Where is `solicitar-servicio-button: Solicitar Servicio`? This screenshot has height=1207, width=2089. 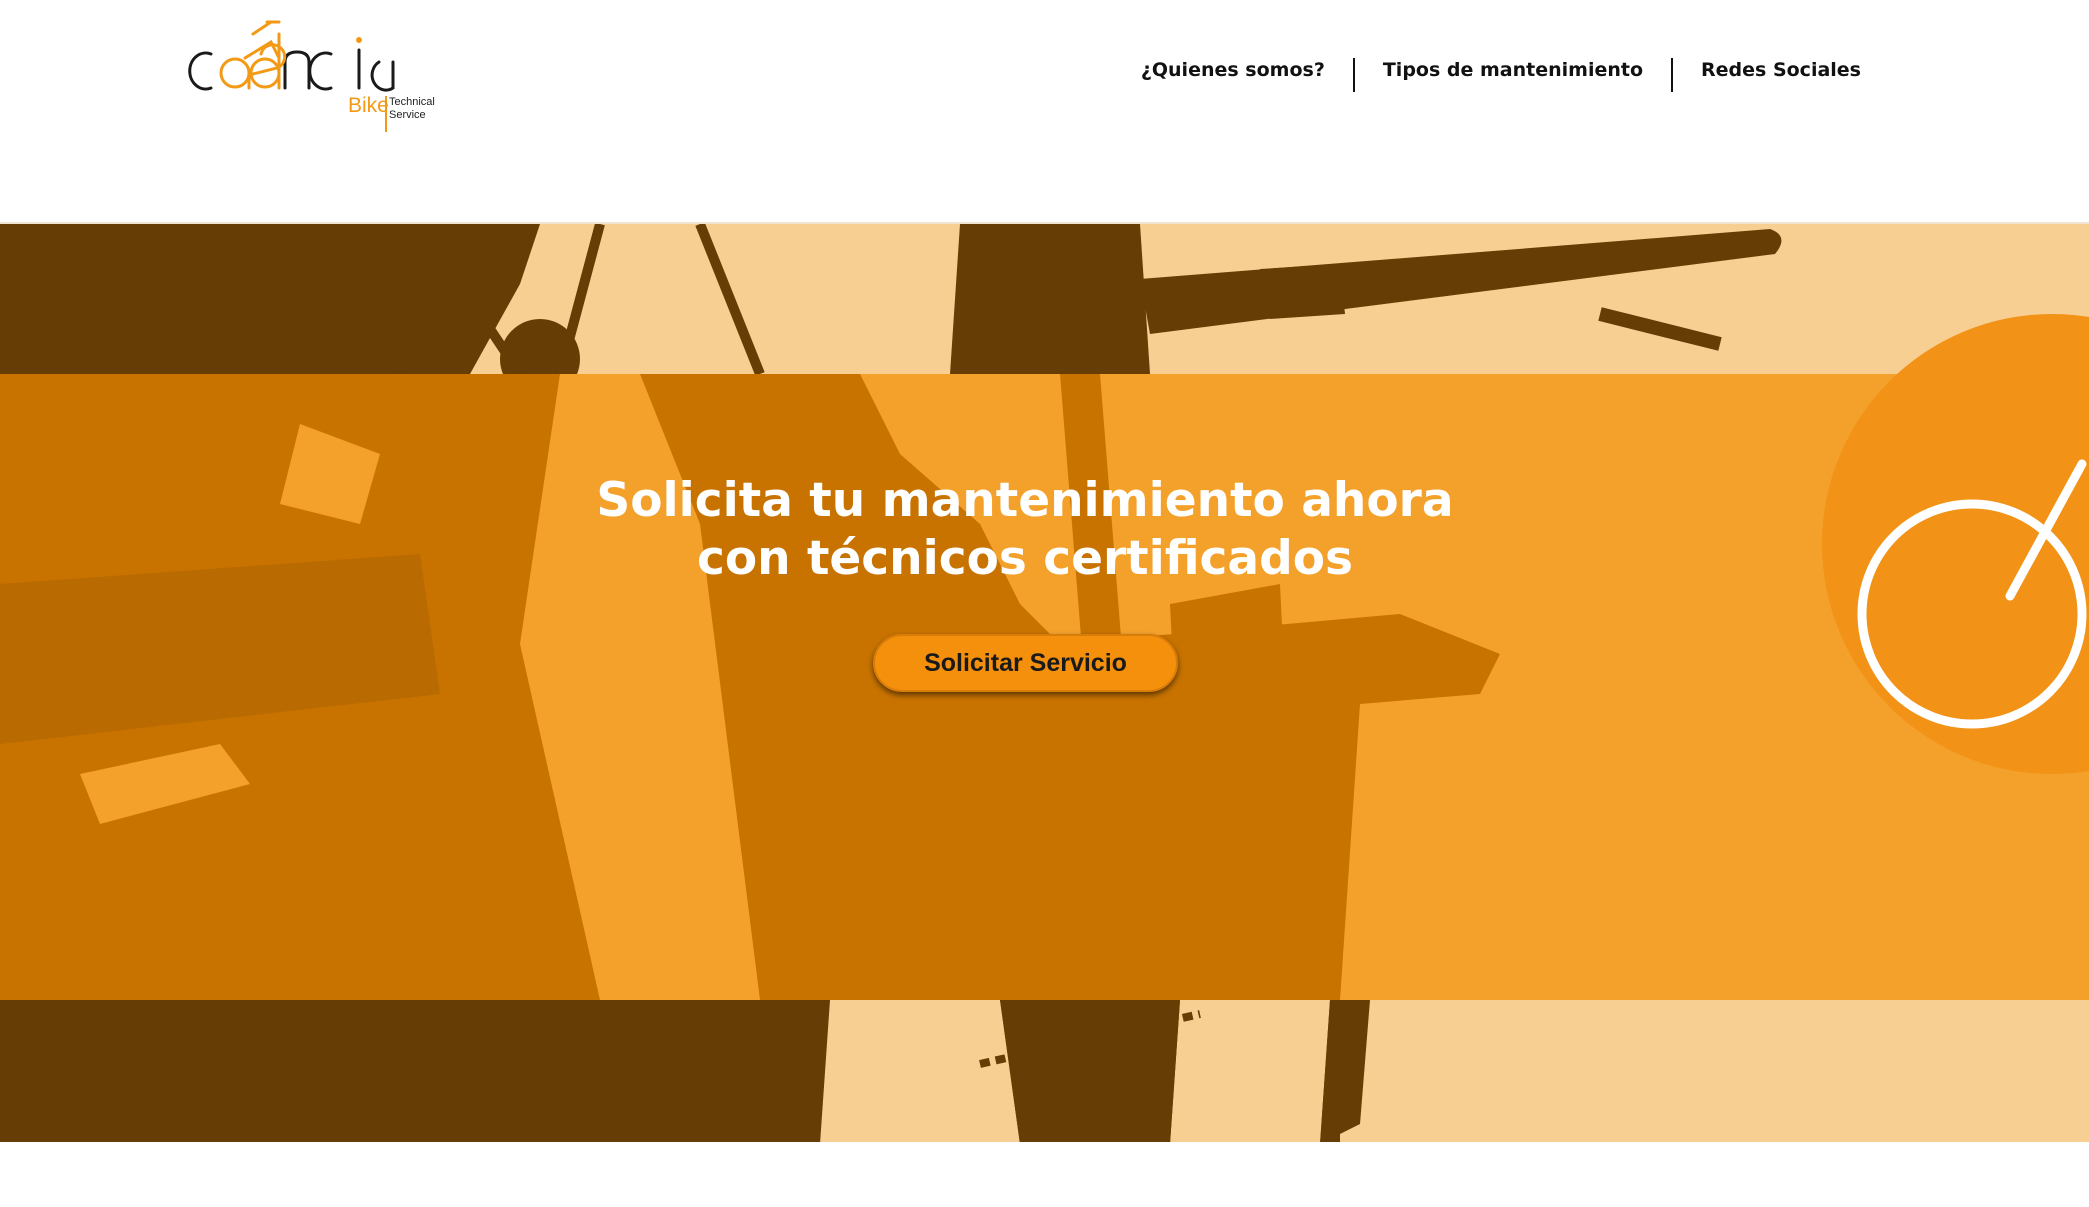
solicitar-servicio-button: Solicitar Servicio is located at coordinates (1025, 663).